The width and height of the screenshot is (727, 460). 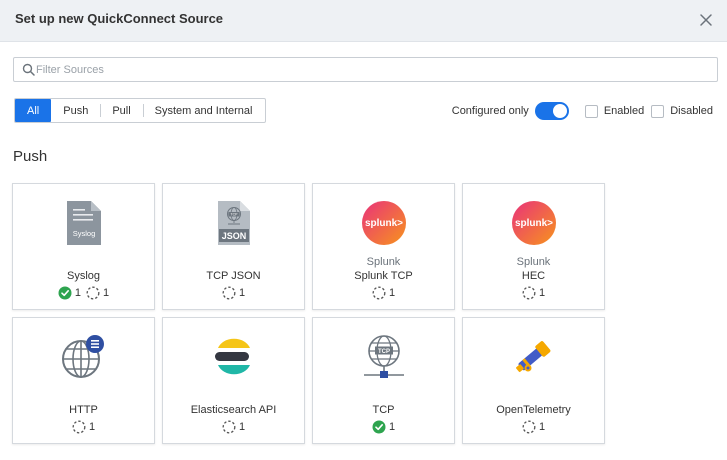 I want to click on card-name: HTTP, so click(x=83, y=410).